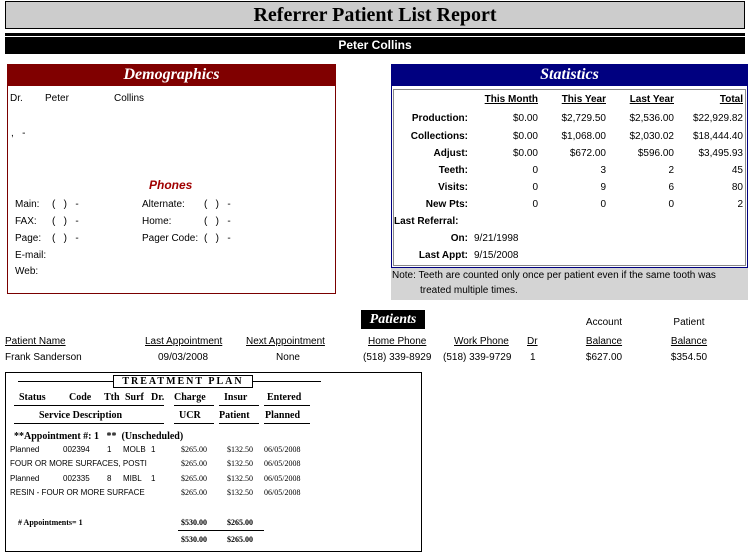 The height and width of the screenshot is (553, 750). I want to click on stat-cell: $596.00, so click(655, 153).